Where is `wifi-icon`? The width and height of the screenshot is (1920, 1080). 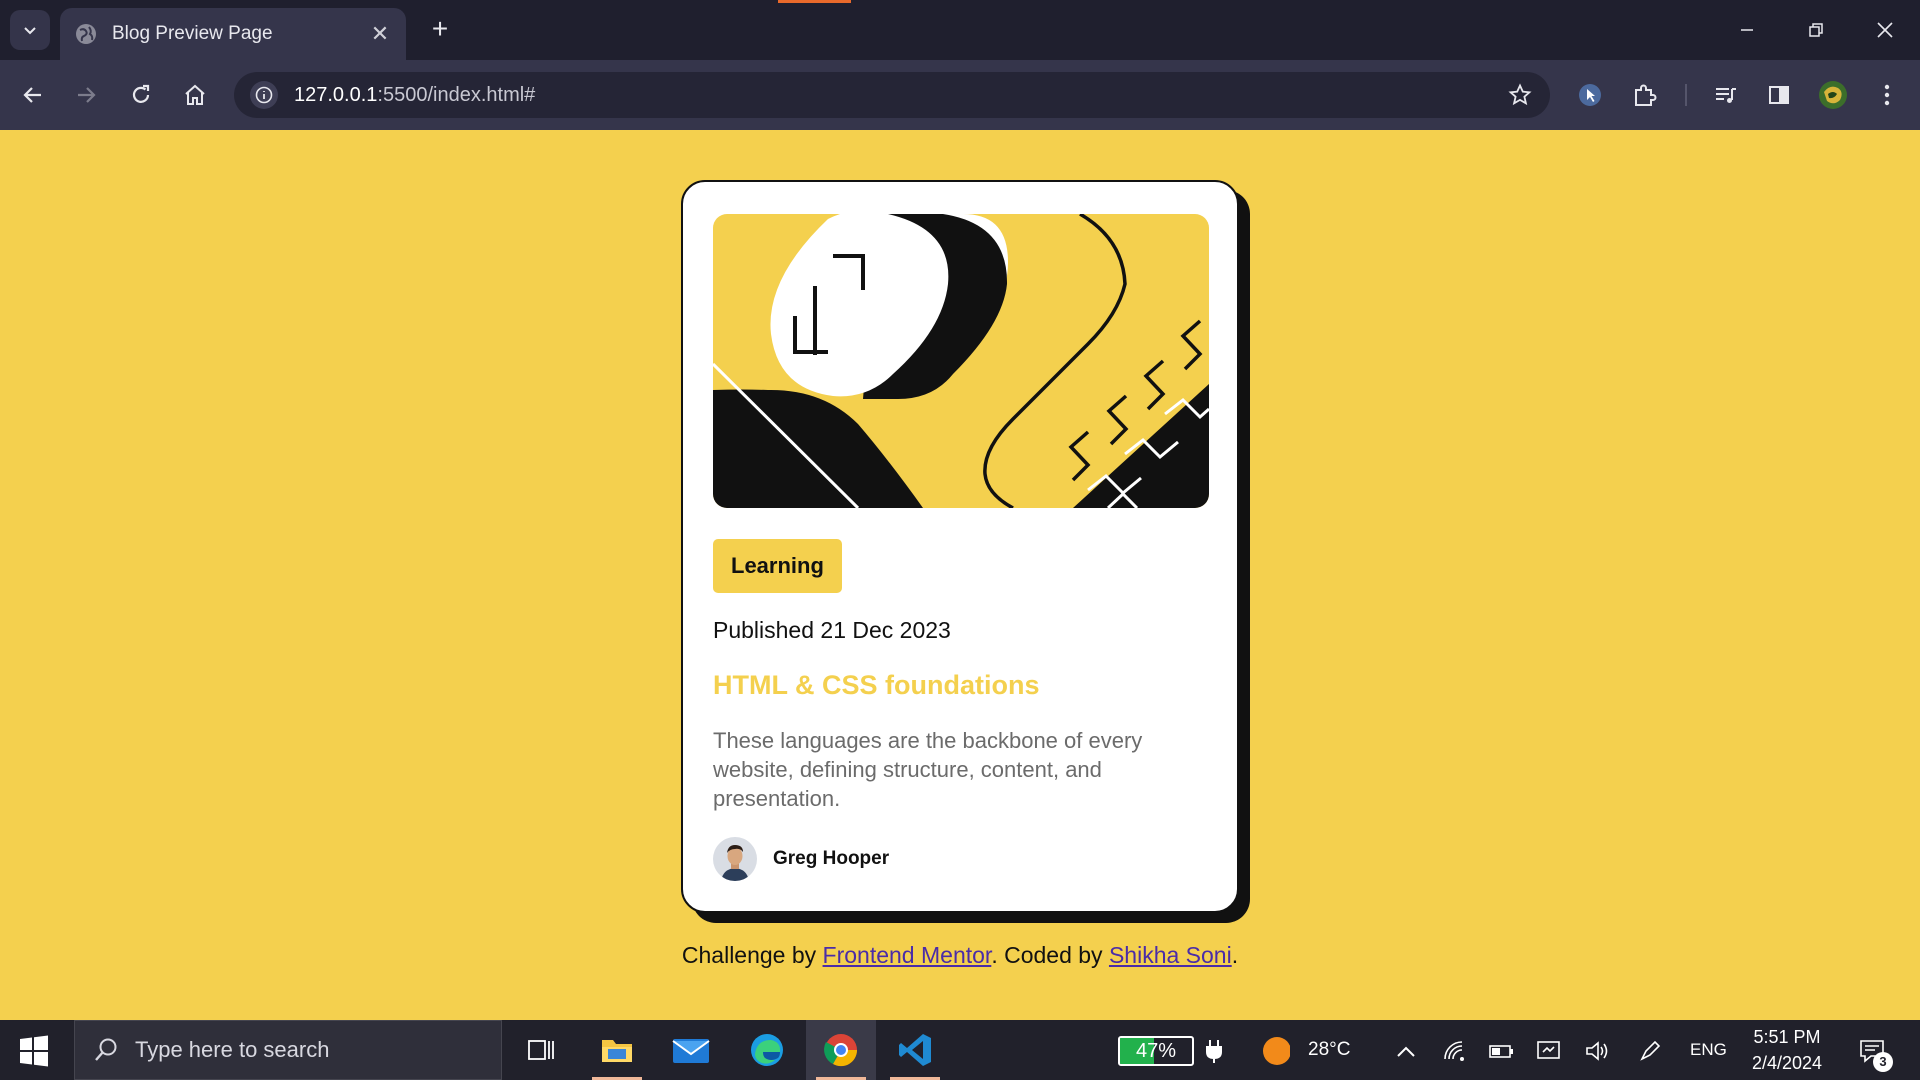 wifi-icon is located at coordinates (1454, 1051).